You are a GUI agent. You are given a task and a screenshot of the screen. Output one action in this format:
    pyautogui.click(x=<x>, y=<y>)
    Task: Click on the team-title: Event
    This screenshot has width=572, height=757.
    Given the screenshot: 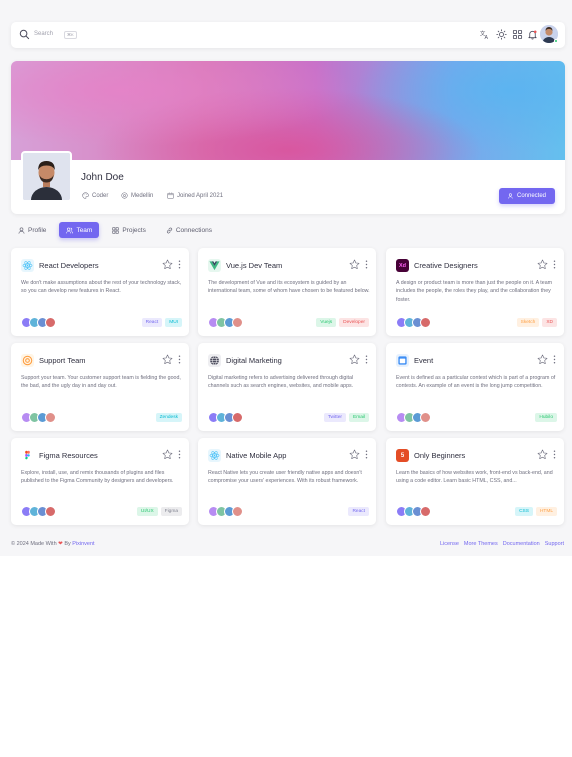 What is the action you would take?
    pyautogui.click(x=423, y=360)
    